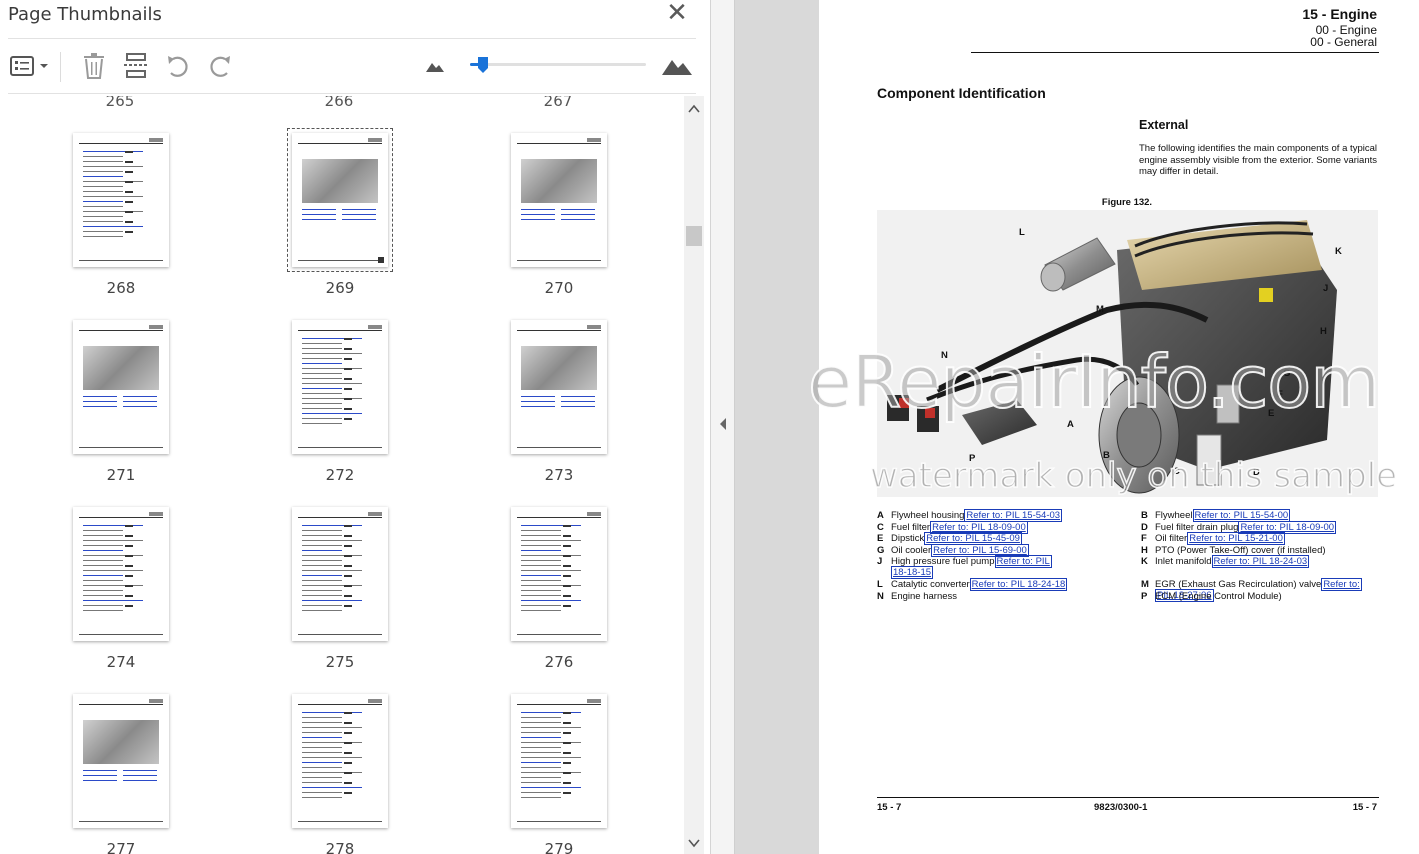 This screenshot has height=854, width=1419. I want to click on thumbnail-page-number: 271, so click(121, 475).